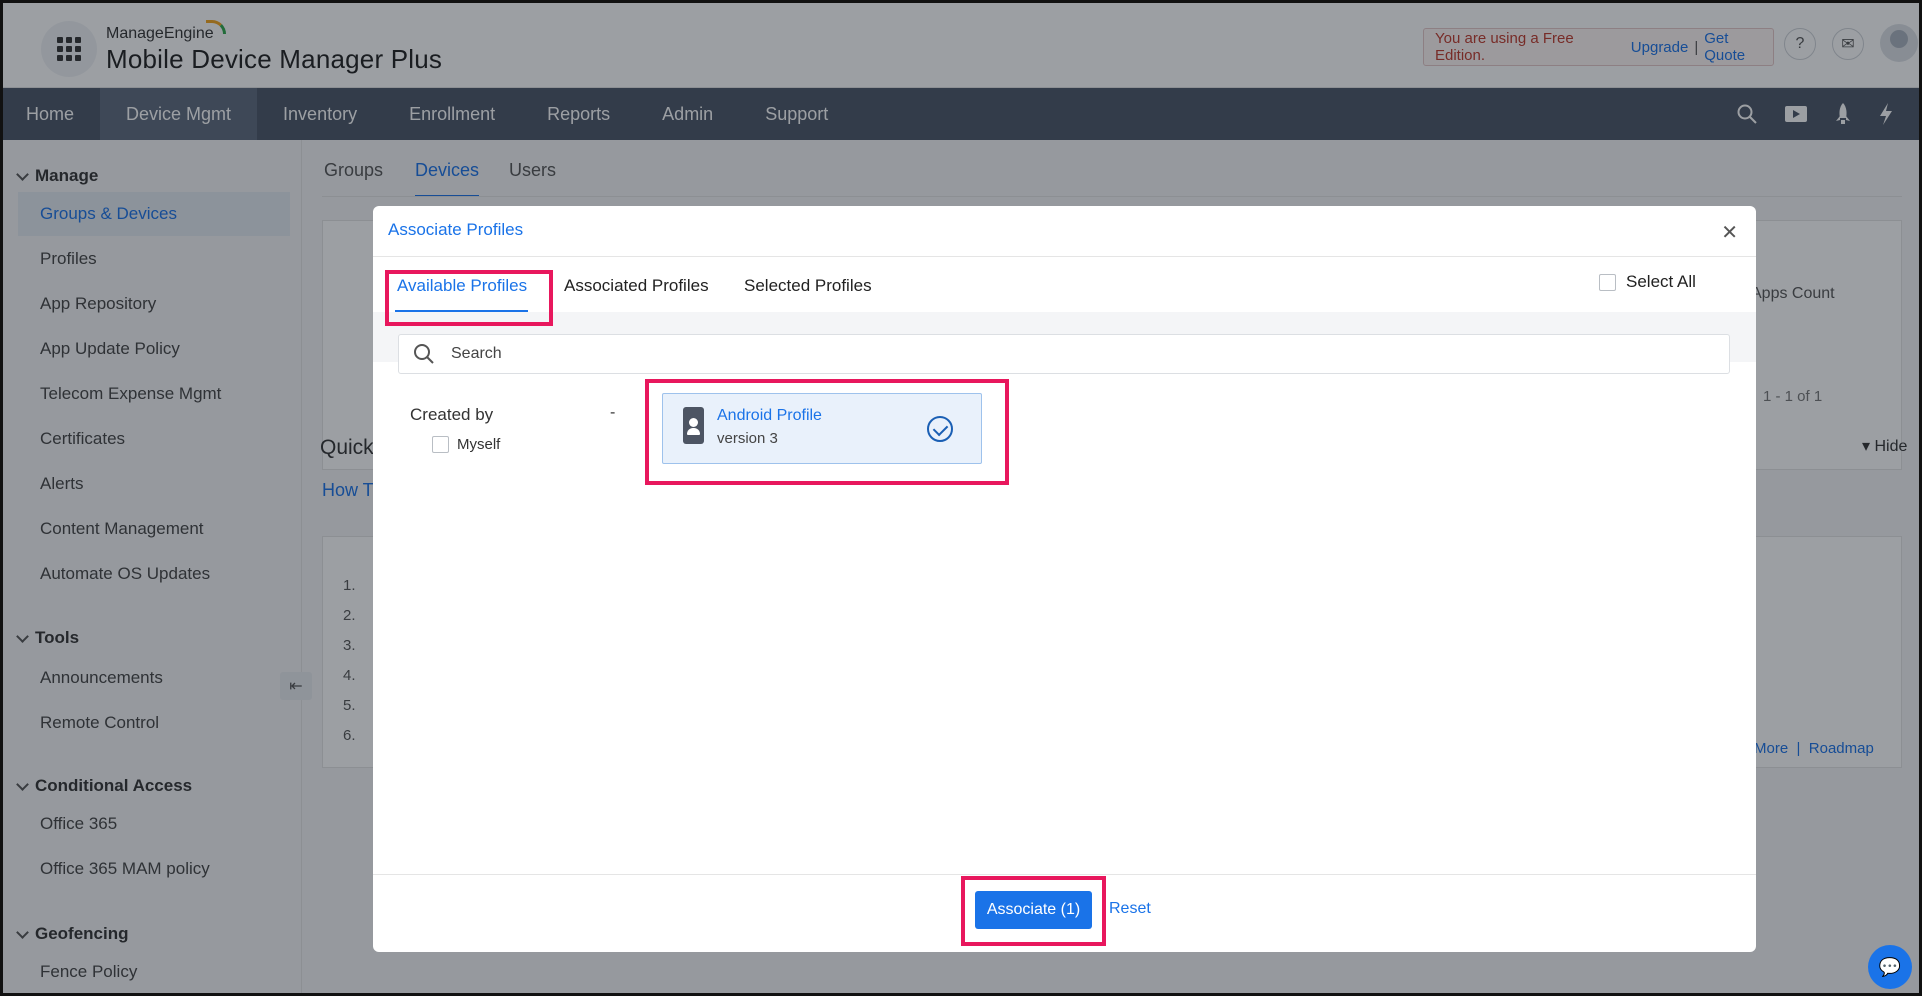 Image resolution: width=1922 pixels, height=996 pixels. I want to click on select-all-box, so click(1607, 282).